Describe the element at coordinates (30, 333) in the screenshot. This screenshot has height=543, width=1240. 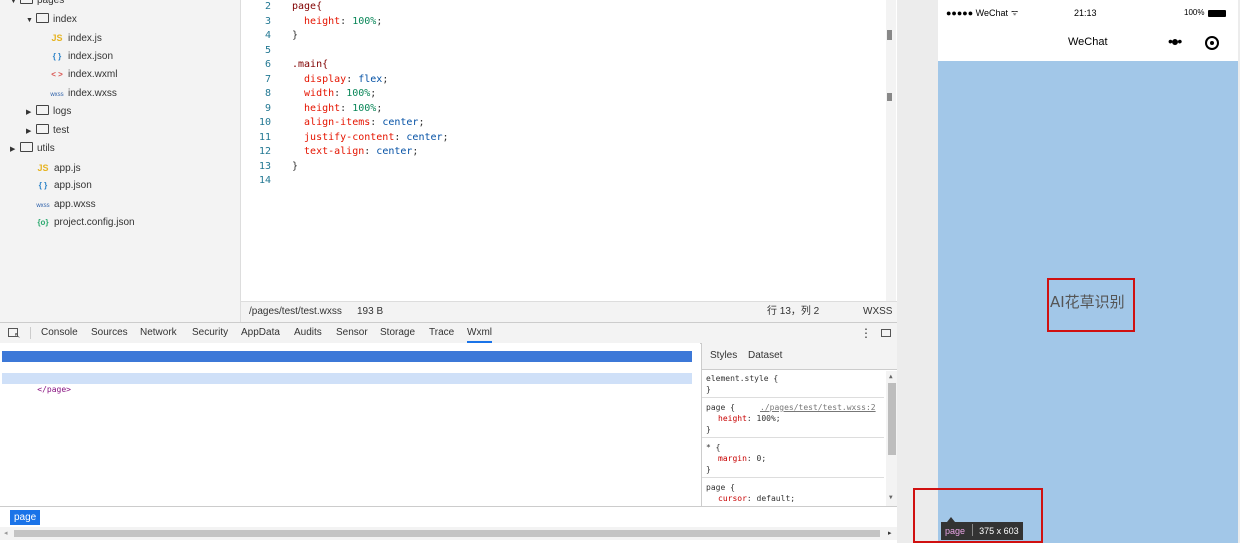
I see `tab-divider` at that location.